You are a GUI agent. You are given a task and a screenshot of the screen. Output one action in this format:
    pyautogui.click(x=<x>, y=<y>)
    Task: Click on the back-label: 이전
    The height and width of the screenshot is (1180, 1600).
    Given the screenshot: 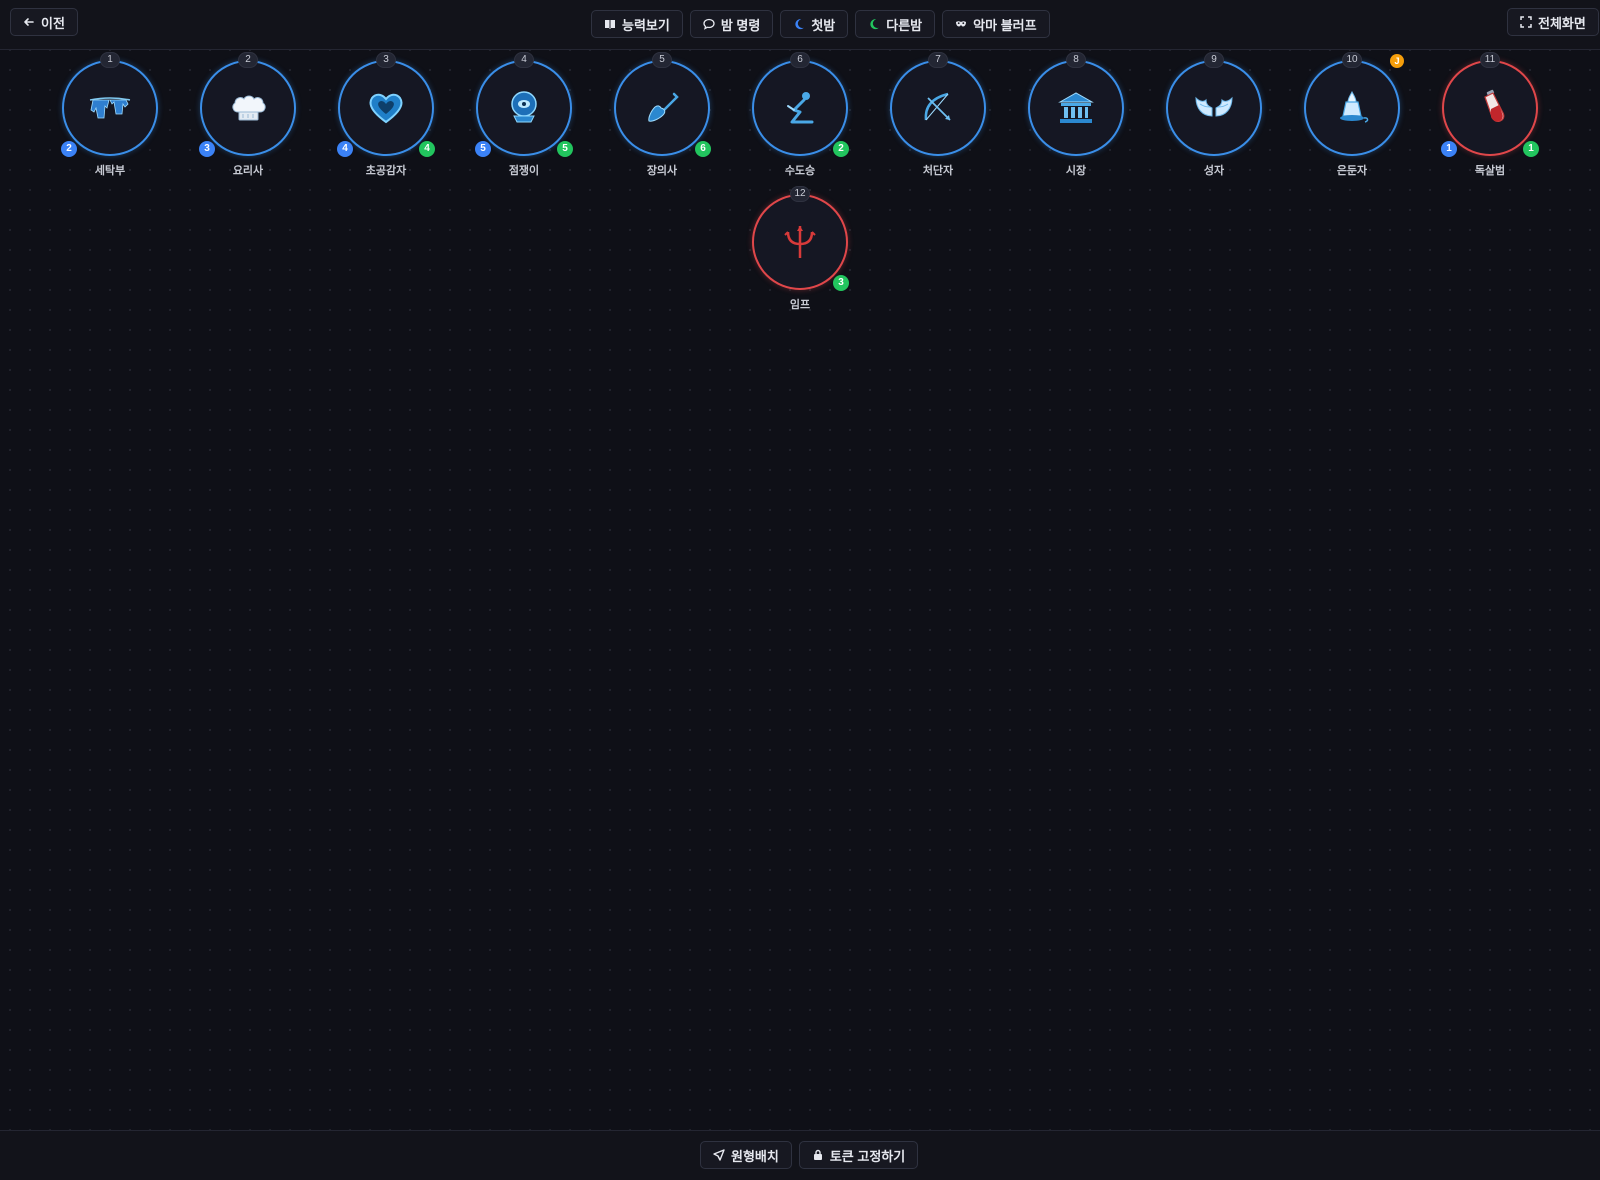 What is the action you would take?
    pyautogui.click(x=53, y=23)
    